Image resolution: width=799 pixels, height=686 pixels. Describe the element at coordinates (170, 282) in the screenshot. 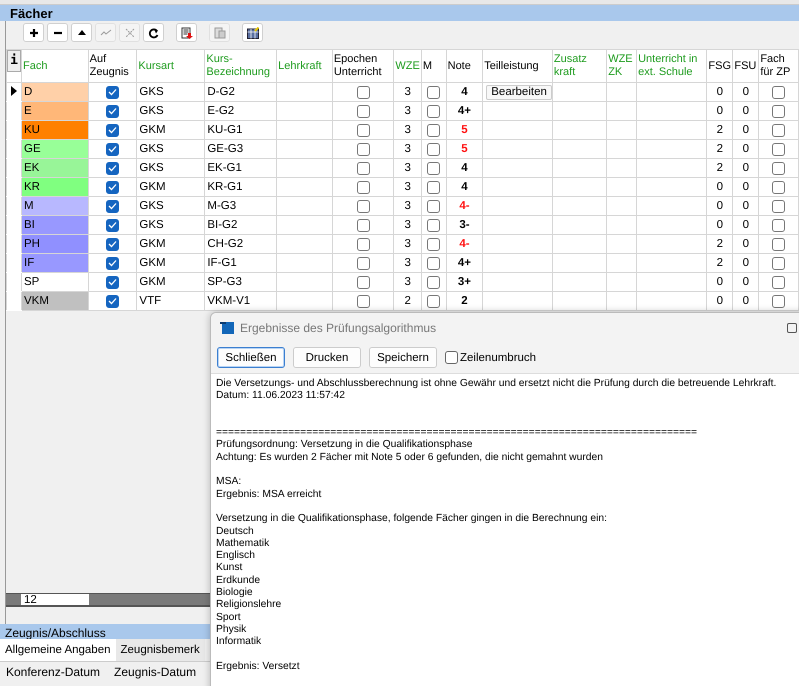

I see `table-cell: GKM` at that location.